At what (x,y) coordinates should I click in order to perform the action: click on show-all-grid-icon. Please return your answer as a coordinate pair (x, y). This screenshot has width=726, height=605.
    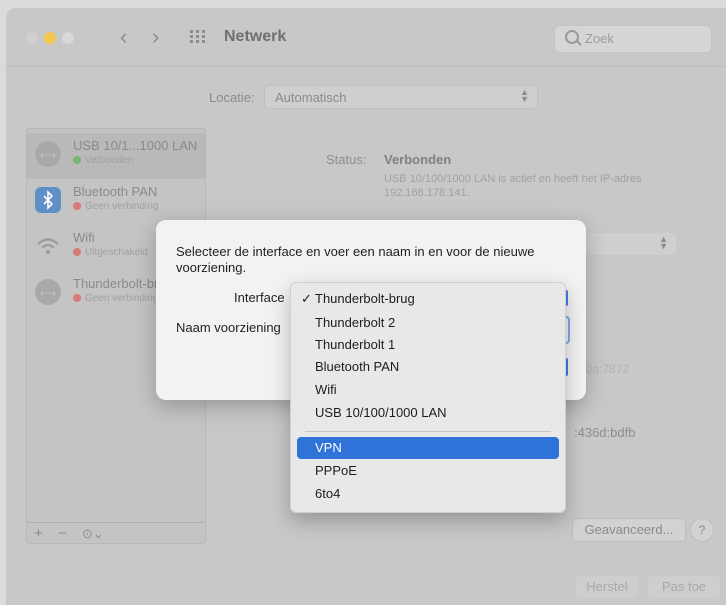
    Looking at the image, I should click on (198, 37).